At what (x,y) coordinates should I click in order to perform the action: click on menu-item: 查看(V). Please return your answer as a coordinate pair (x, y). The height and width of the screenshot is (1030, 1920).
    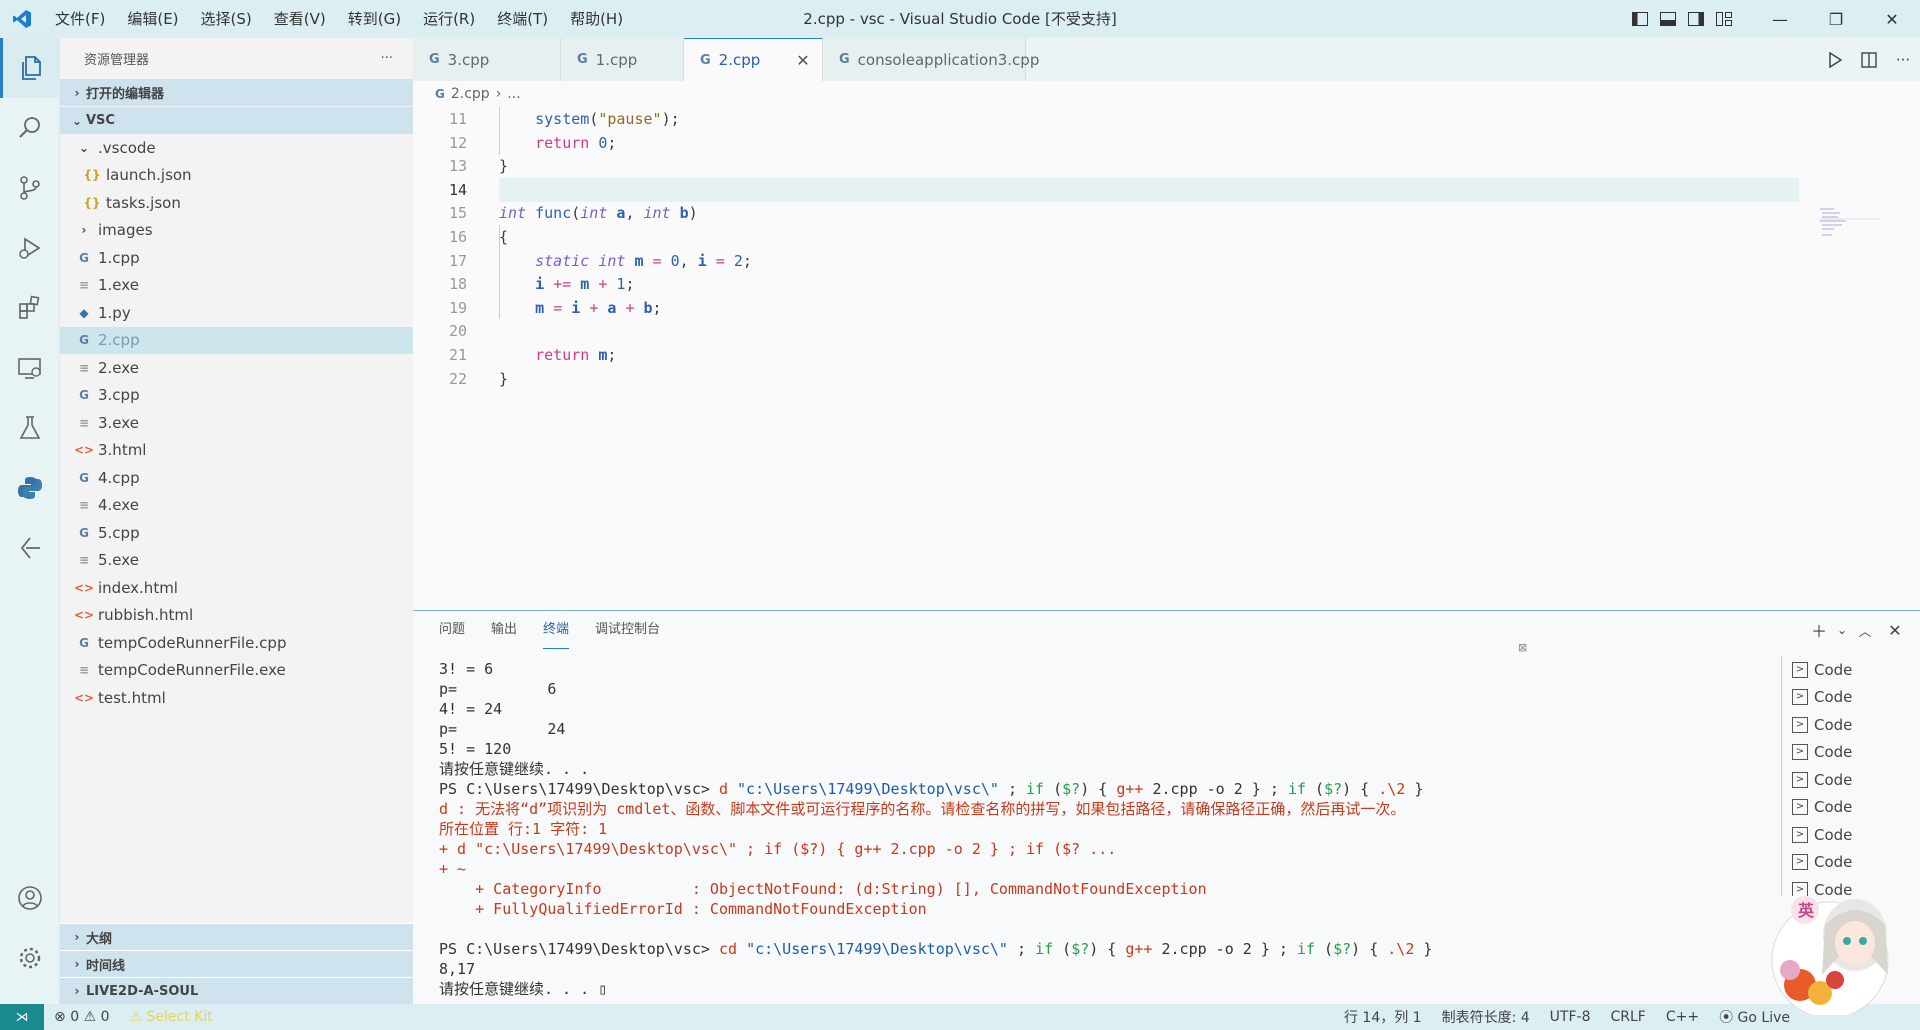
    Looking at the image, I should click on (300, 19).